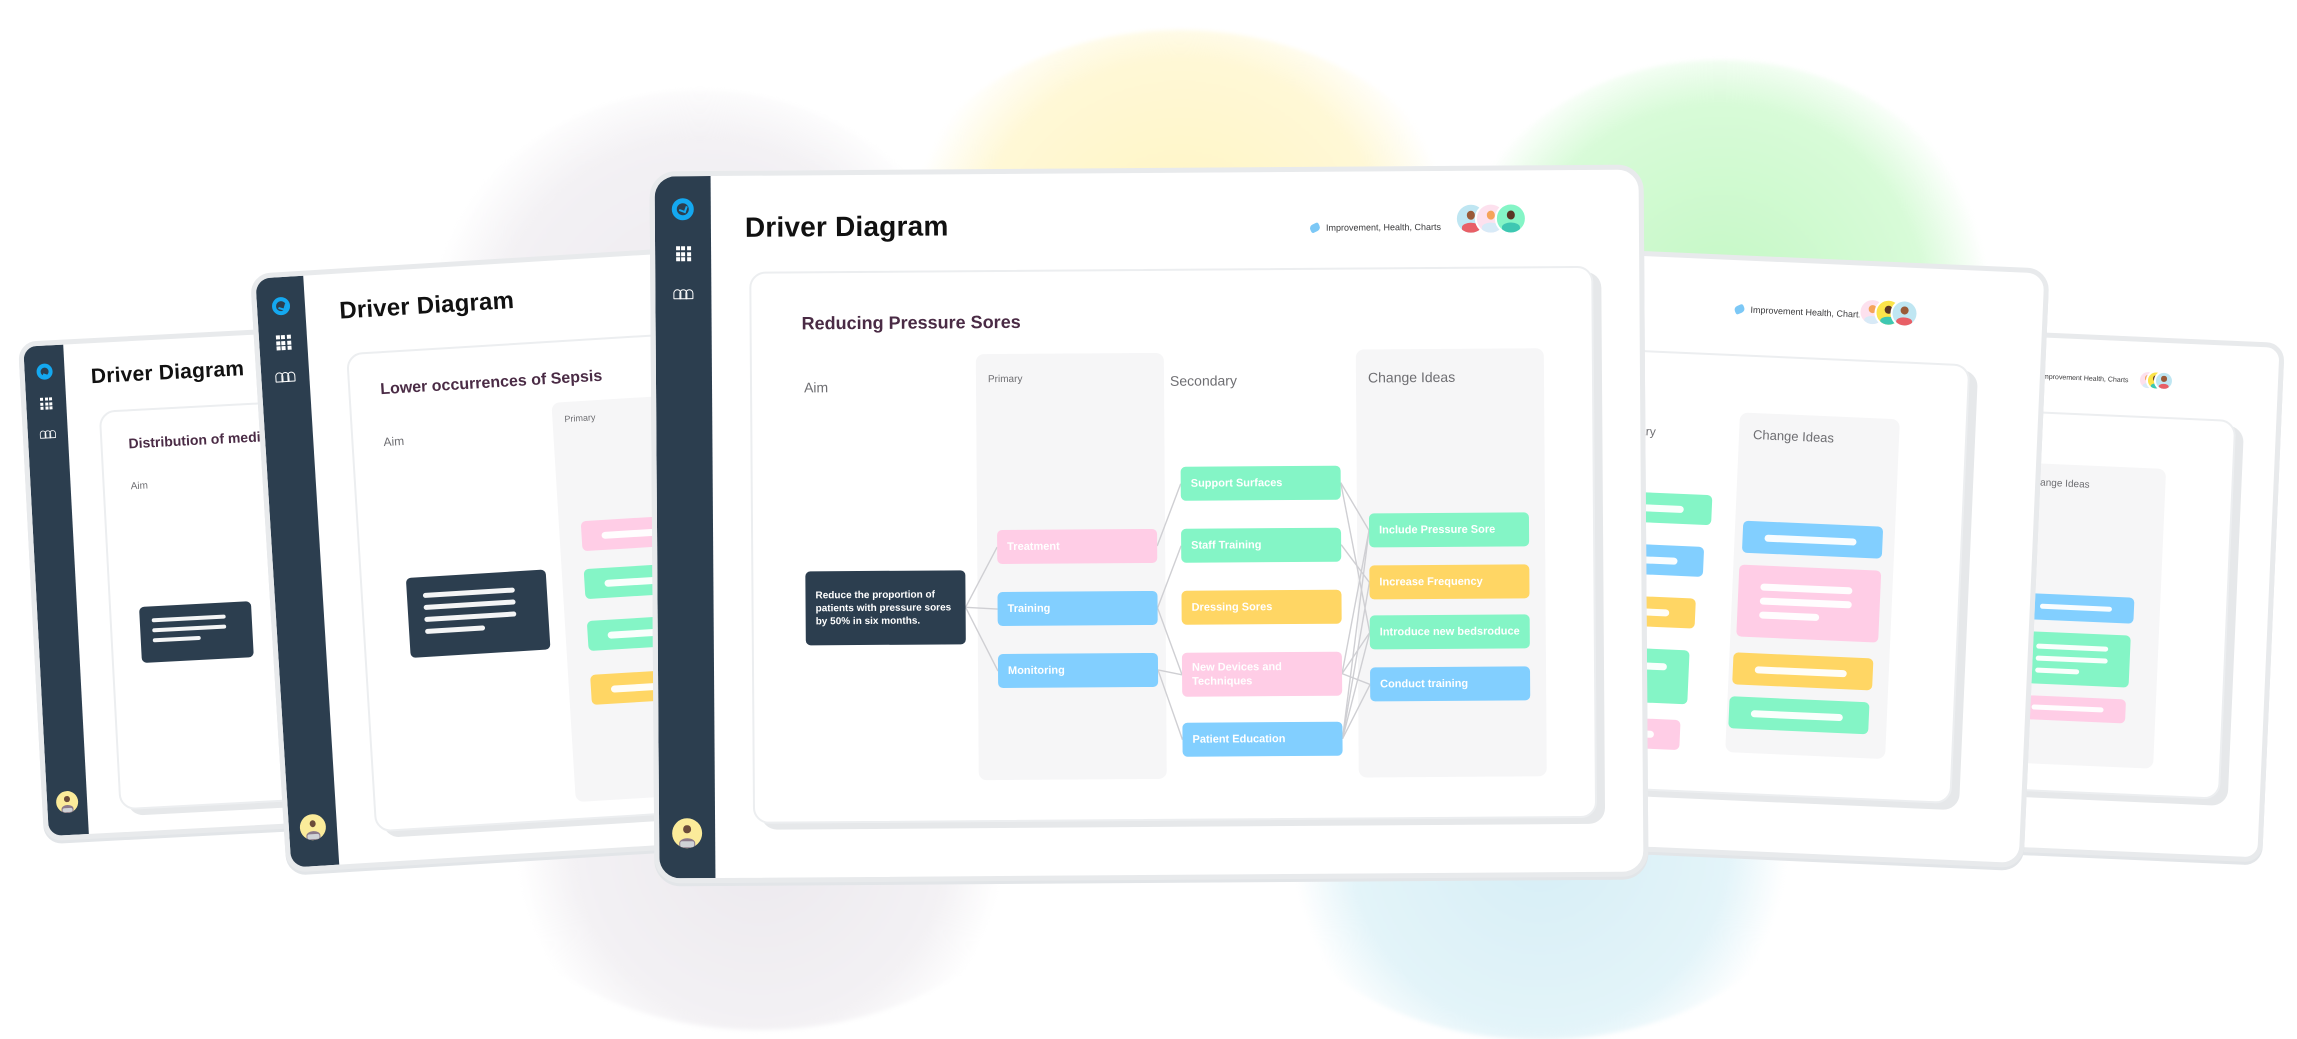 The width and height of the screenshot is (2297, 1039). I want to click on primary-node-treatment: Treatment, so click(1077, 546).